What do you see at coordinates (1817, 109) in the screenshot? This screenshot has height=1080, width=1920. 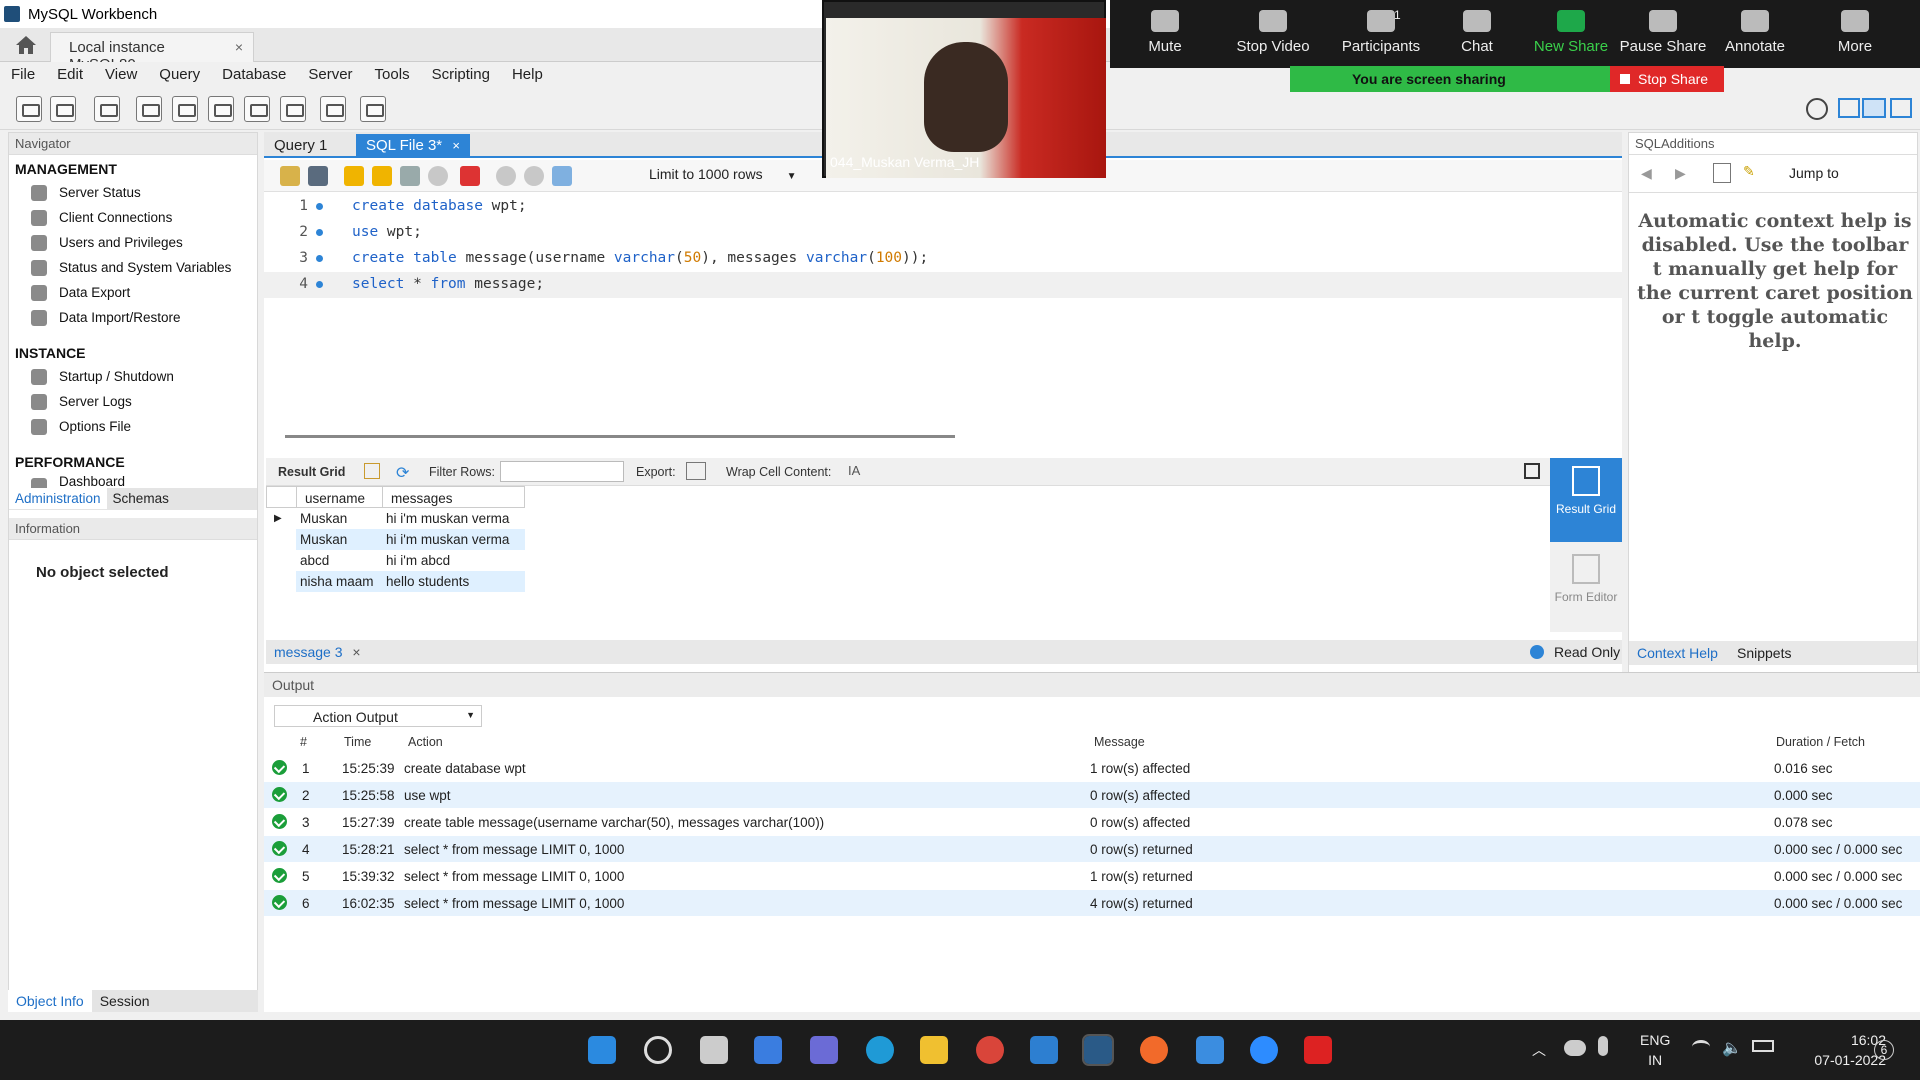 I see `settings-icon` at bounding box center [1817, 109].